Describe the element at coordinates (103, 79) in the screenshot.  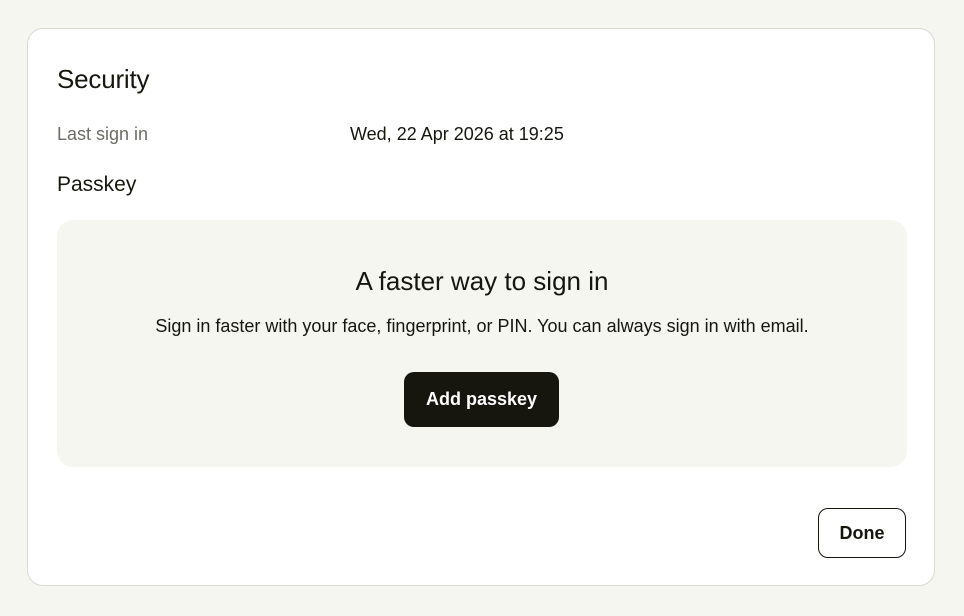
I see `dialog-title: Security` at that location.